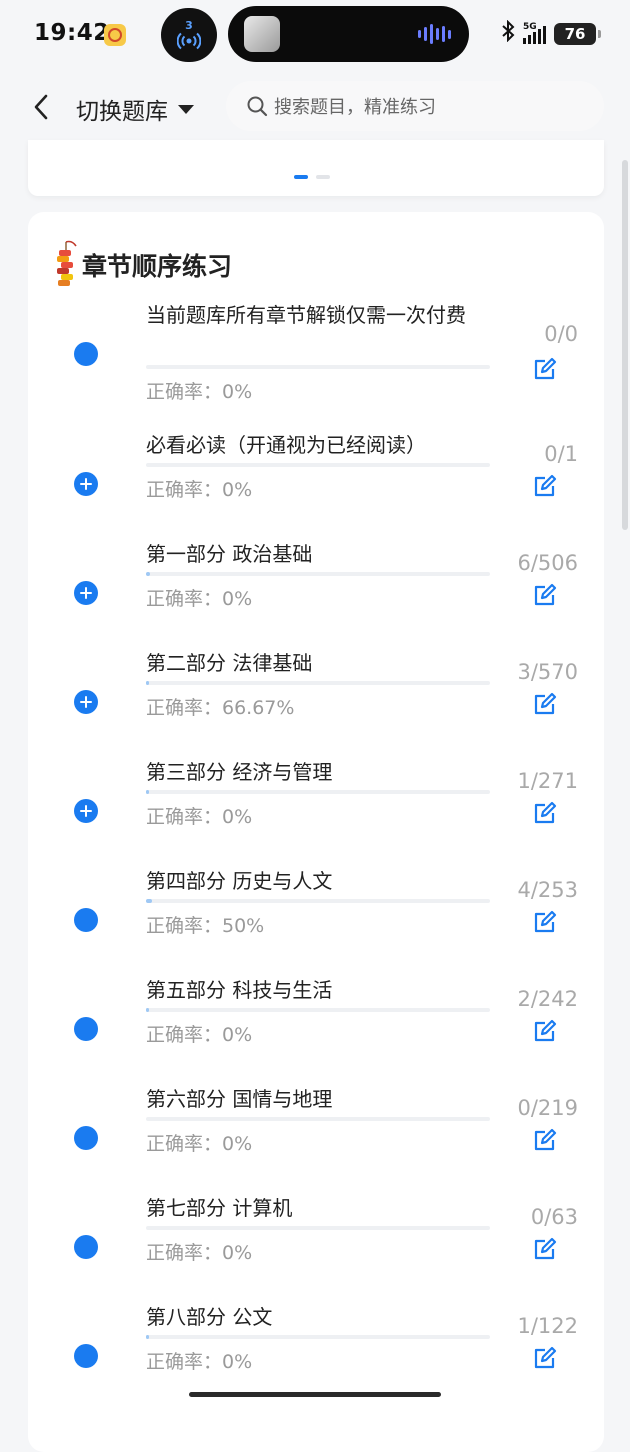 Image resolution: width=630 pixels, height=1452 pixels. What do you see at coordinates (355, 107) in the screenshot?
I see `search-placeholder: 搜索题目，精准练习` at bounding box center [355, 107].